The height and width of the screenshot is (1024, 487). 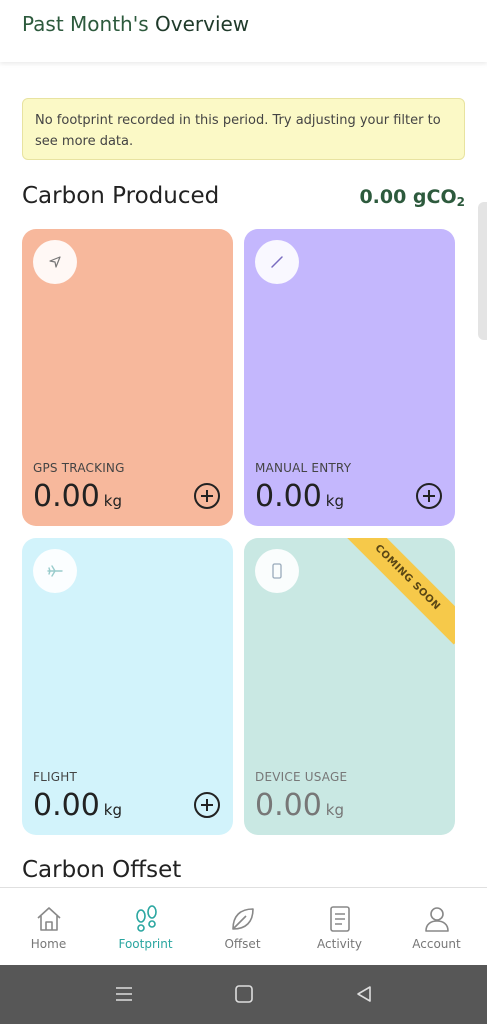 What do you see at coordinates (339, 944) in the screenshot?
I see `nav-activity-label: Activity` at bounding box center [339, 944].